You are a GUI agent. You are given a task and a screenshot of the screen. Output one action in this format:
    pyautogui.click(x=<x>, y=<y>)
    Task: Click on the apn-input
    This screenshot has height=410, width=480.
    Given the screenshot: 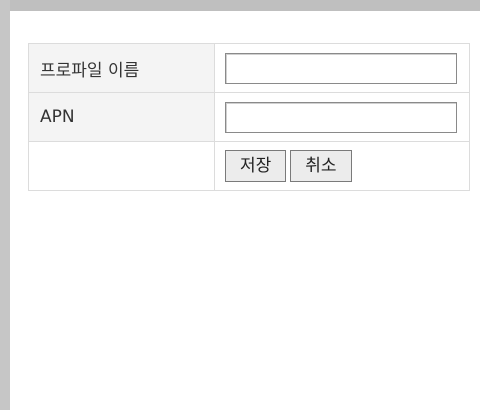 What is the action you would take?
    pyautogui.click(x=341, y=117)
    